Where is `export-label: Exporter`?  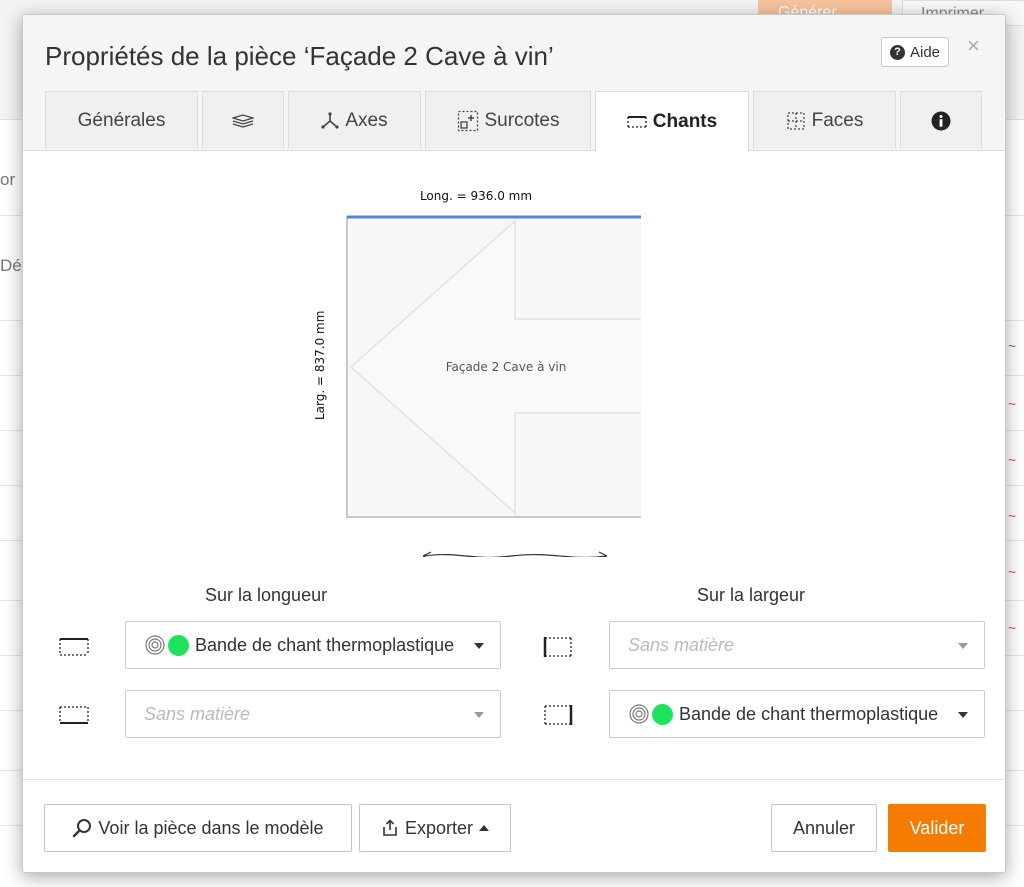
export-label: Exporter is located at coordinates (439, 827).